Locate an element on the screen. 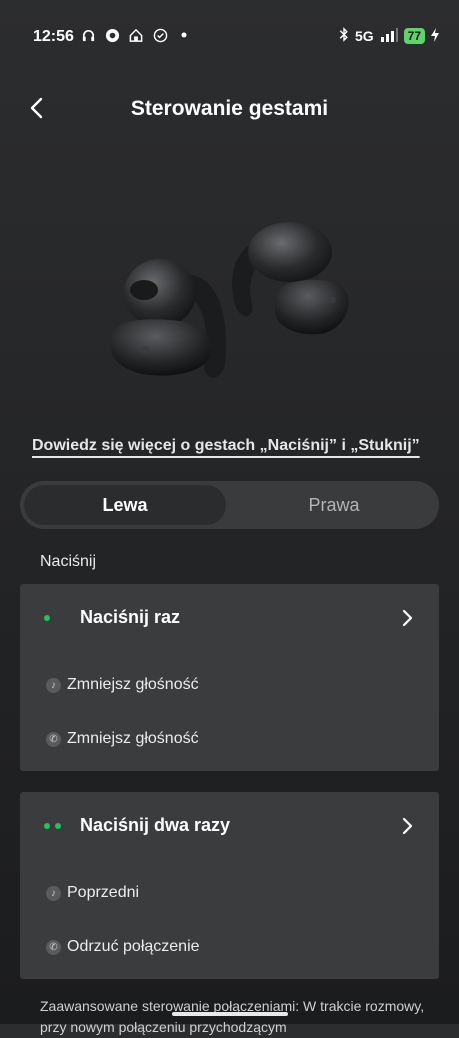 The image size is (459, 1038). gesture-title: Naciśnij raz is located at coordinates (130, 617).